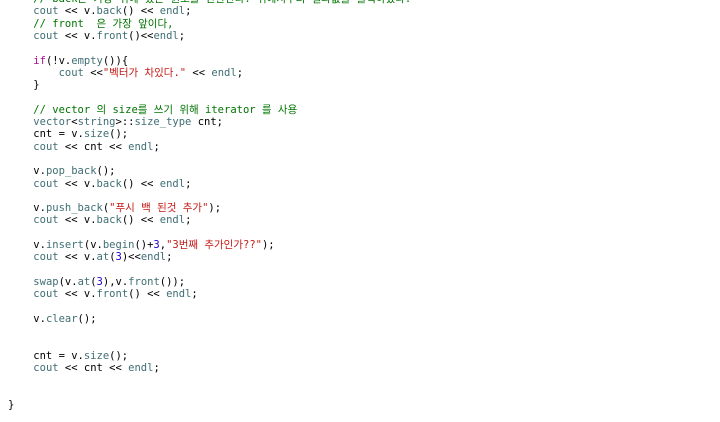 The height and width of the screenshot is (422, 720). I want to click on code-line: // vector 의 size를 쓰기 위해 iterator 를 사용, so click(152, 110).